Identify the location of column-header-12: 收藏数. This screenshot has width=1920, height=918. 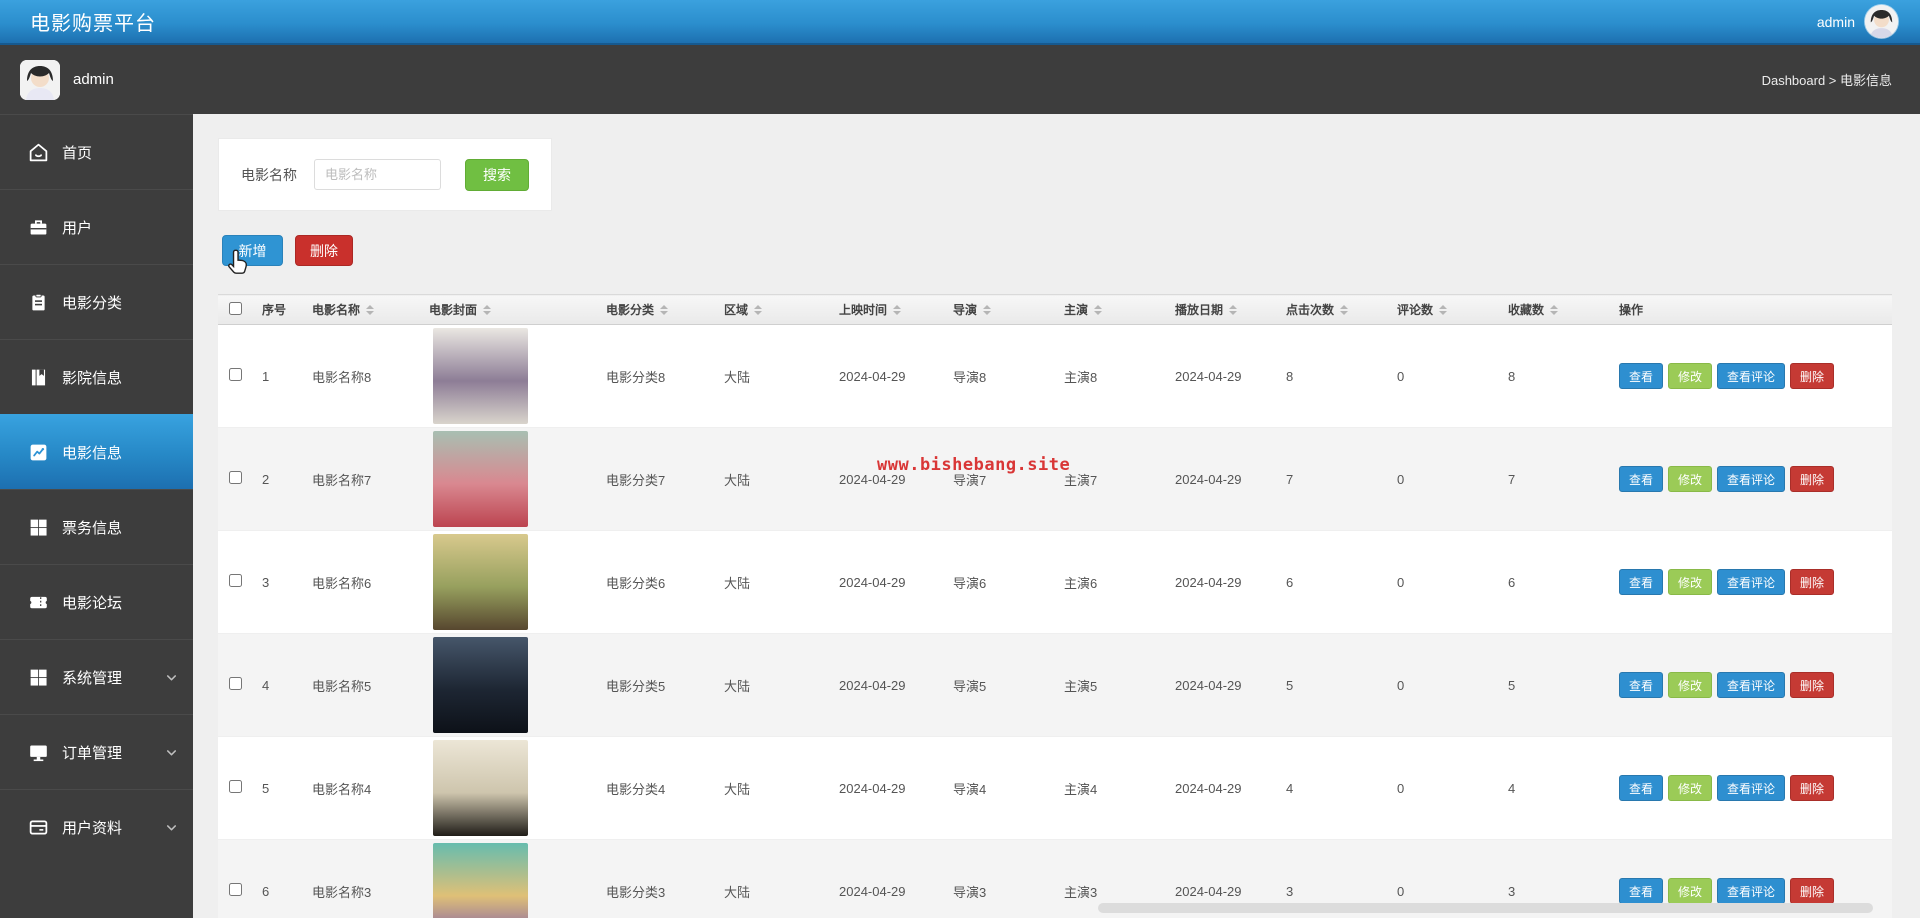
(1553, 309).